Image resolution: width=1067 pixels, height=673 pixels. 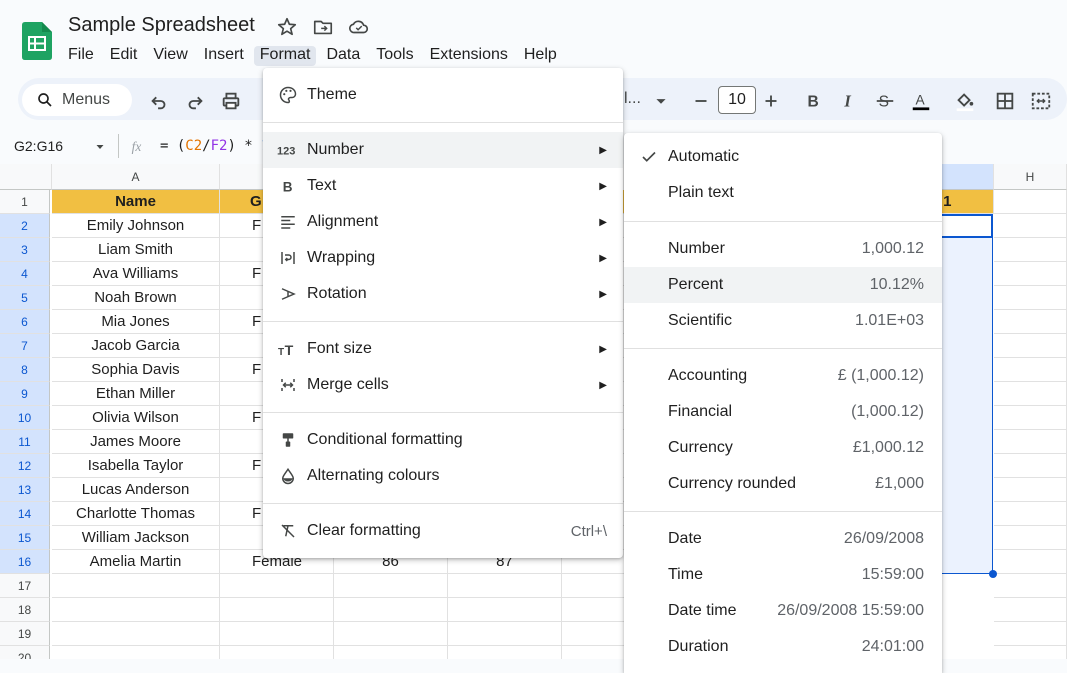 I want to click on submenu-item-date-time: Date time 26/09/2008 15:59:00, so click(x=783, y=611).